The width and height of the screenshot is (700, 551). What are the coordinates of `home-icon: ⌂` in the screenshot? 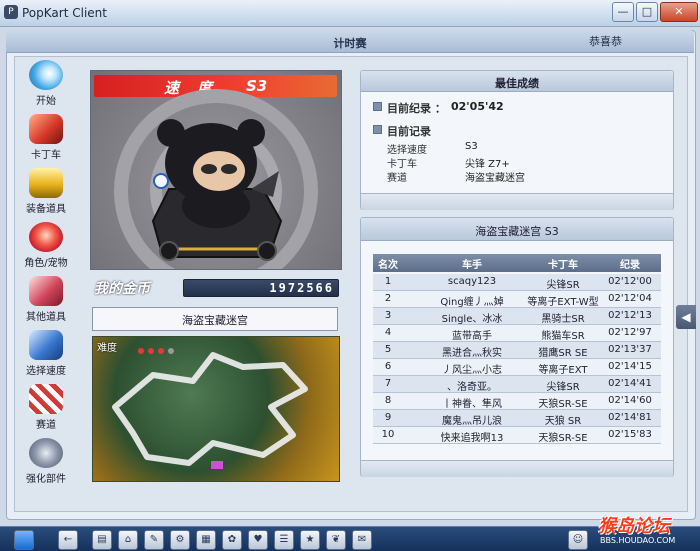 It's located at (128, 540).